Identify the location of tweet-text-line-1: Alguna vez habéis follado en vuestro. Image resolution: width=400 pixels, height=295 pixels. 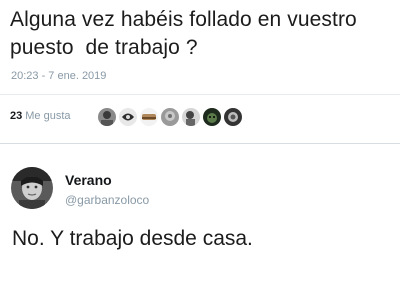
(183, 19).